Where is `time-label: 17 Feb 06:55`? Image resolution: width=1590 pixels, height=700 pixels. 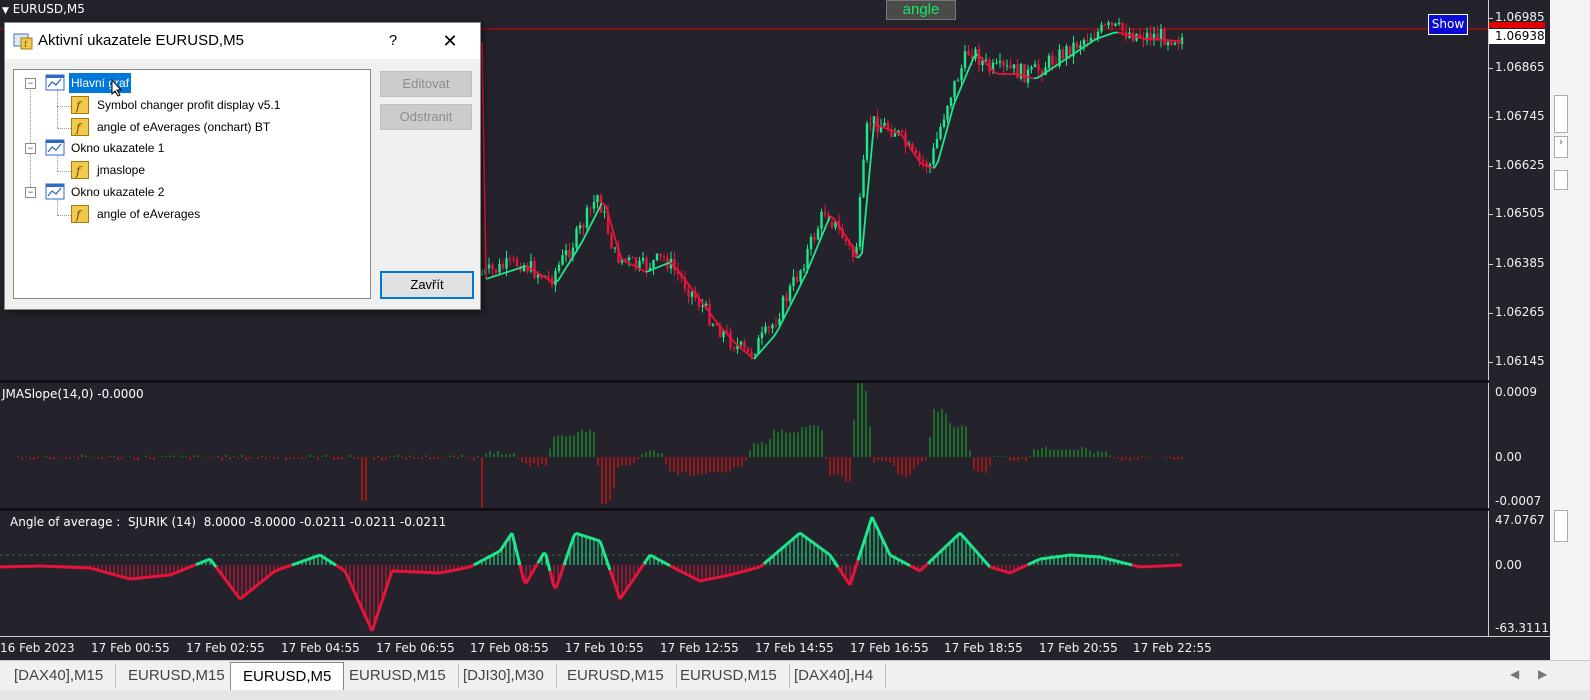 time-label: 17 Feb 06:55 is located at coordinates (415, 648).